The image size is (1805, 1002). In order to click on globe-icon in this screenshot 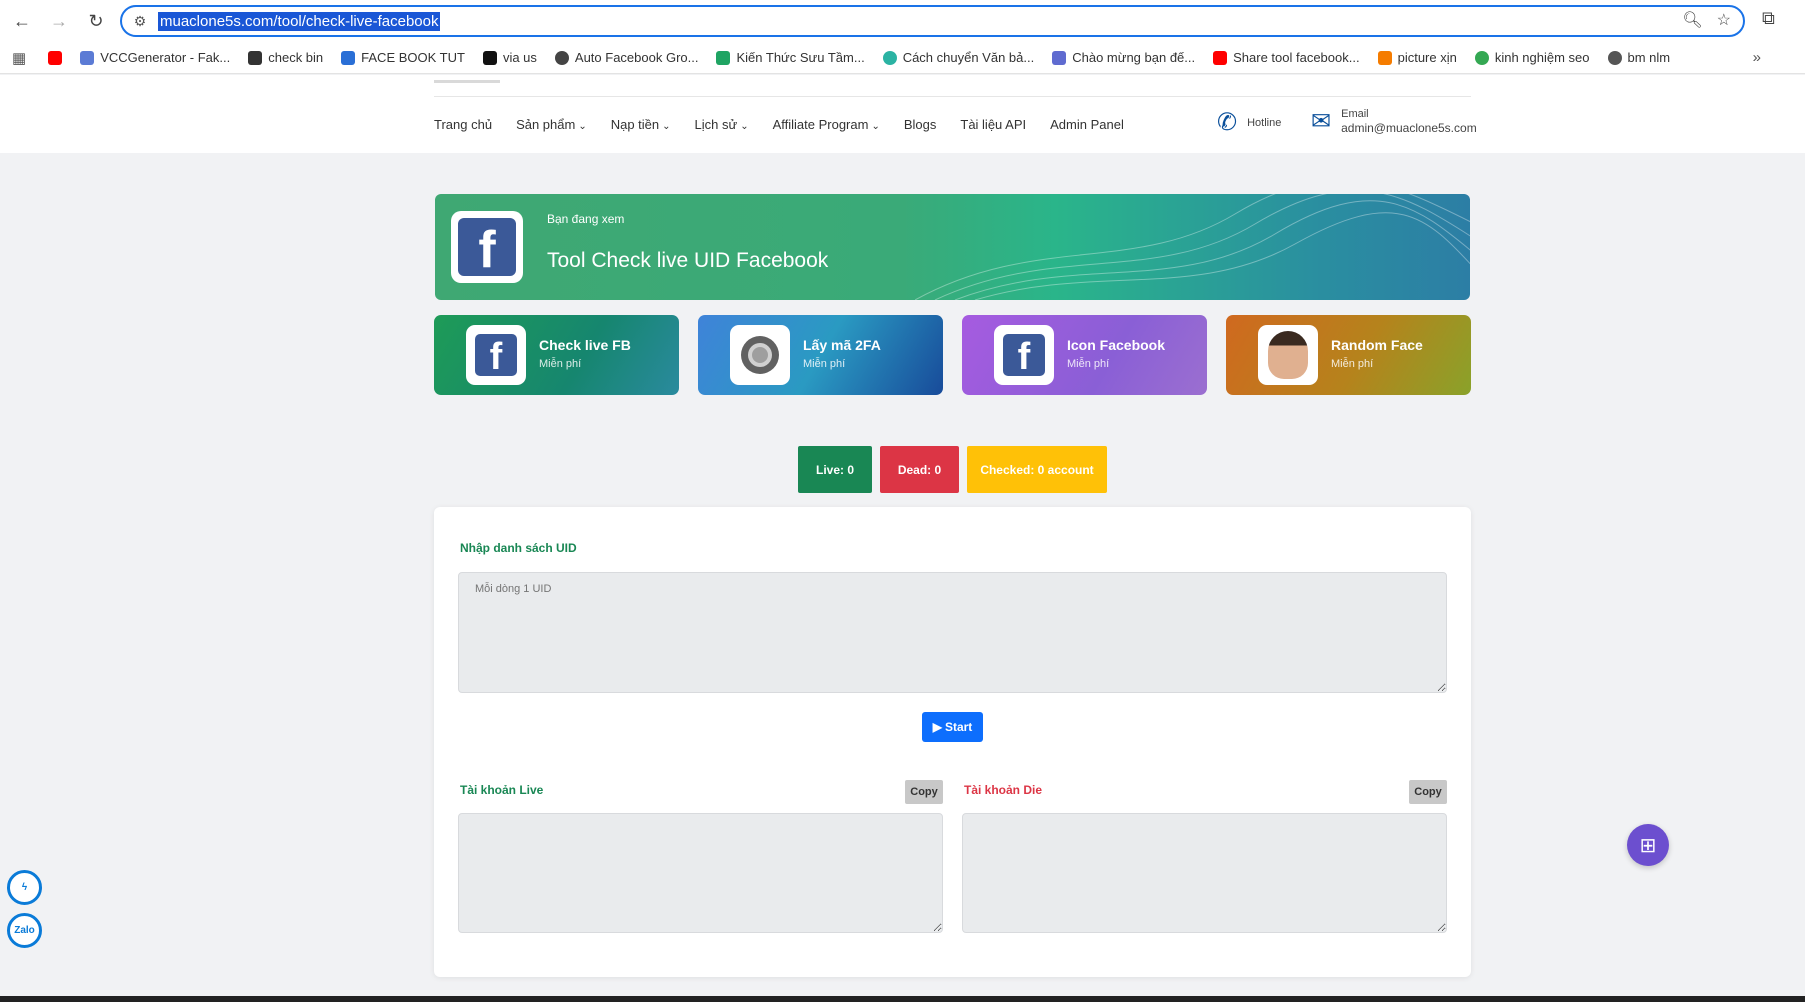, I will do `click(1614, 57)`.